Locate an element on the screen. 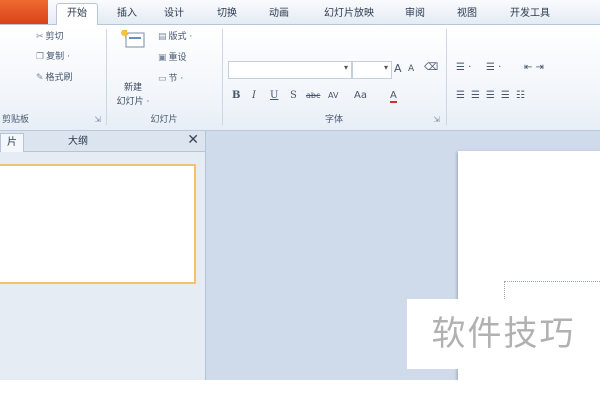 This screenshot has width=600, height=400. section-button: ▭ 节 · is located at coordinates (170, 77).